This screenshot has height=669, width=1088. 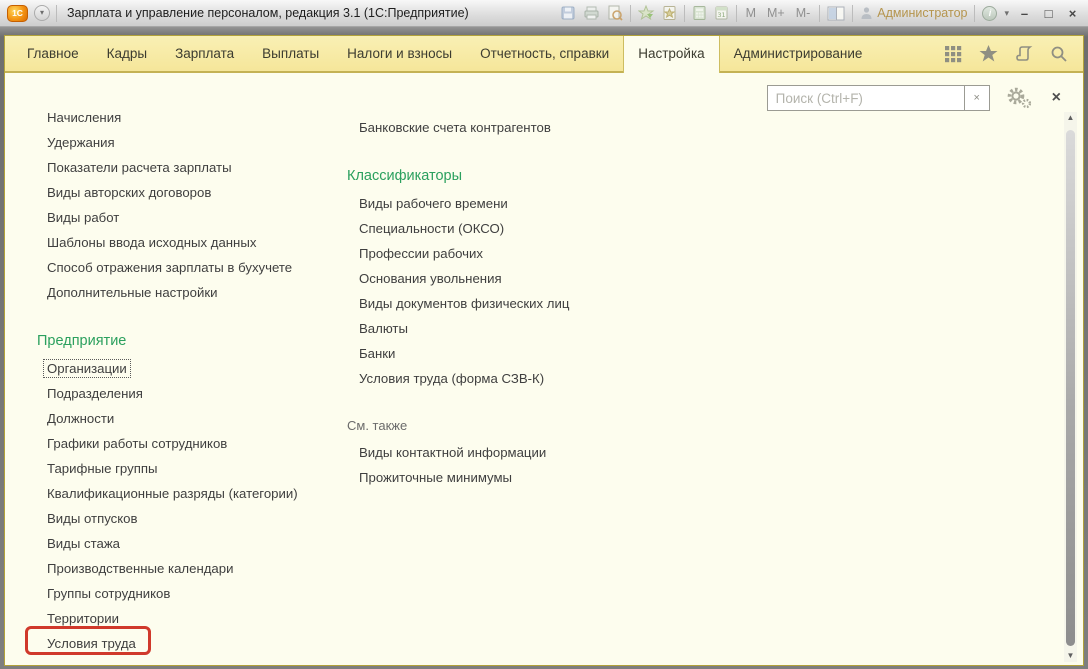 I want to click on scrollbar-thumb, so click(x=1070, y=388).